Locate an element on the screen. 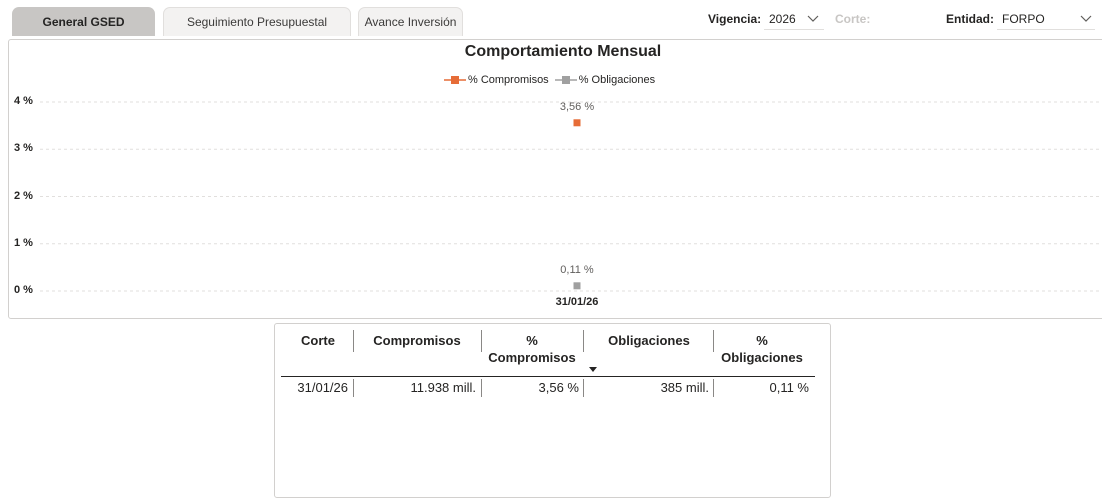 This screenshot has width=1102, height=498. y-tick-label: 0 % is located at coordinates (23, 290).